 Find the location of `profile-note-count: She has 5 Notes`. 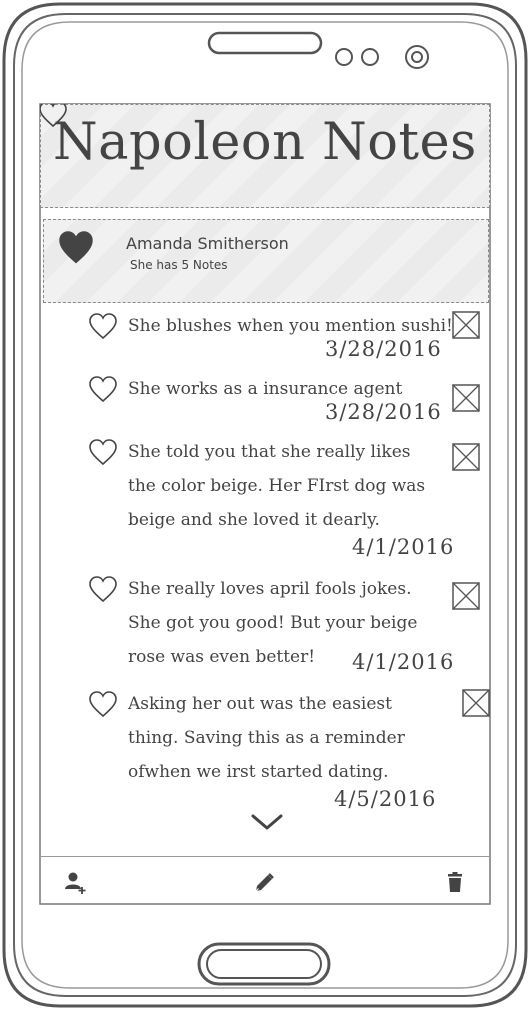

profile-note-count: She has 5 Notes is located at coordinates (179, 265).